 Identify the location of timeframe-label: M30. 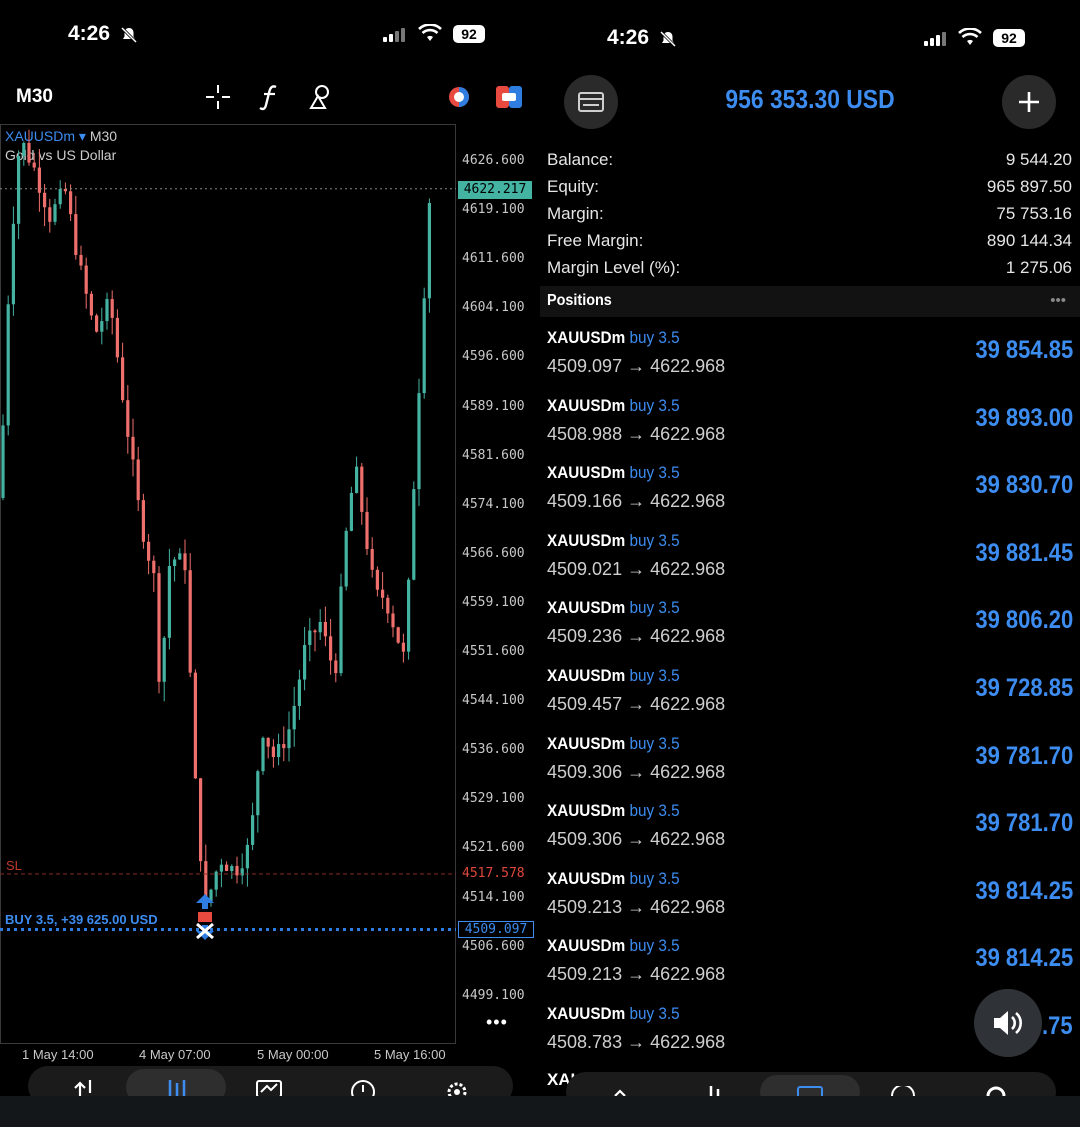
(34, 97).